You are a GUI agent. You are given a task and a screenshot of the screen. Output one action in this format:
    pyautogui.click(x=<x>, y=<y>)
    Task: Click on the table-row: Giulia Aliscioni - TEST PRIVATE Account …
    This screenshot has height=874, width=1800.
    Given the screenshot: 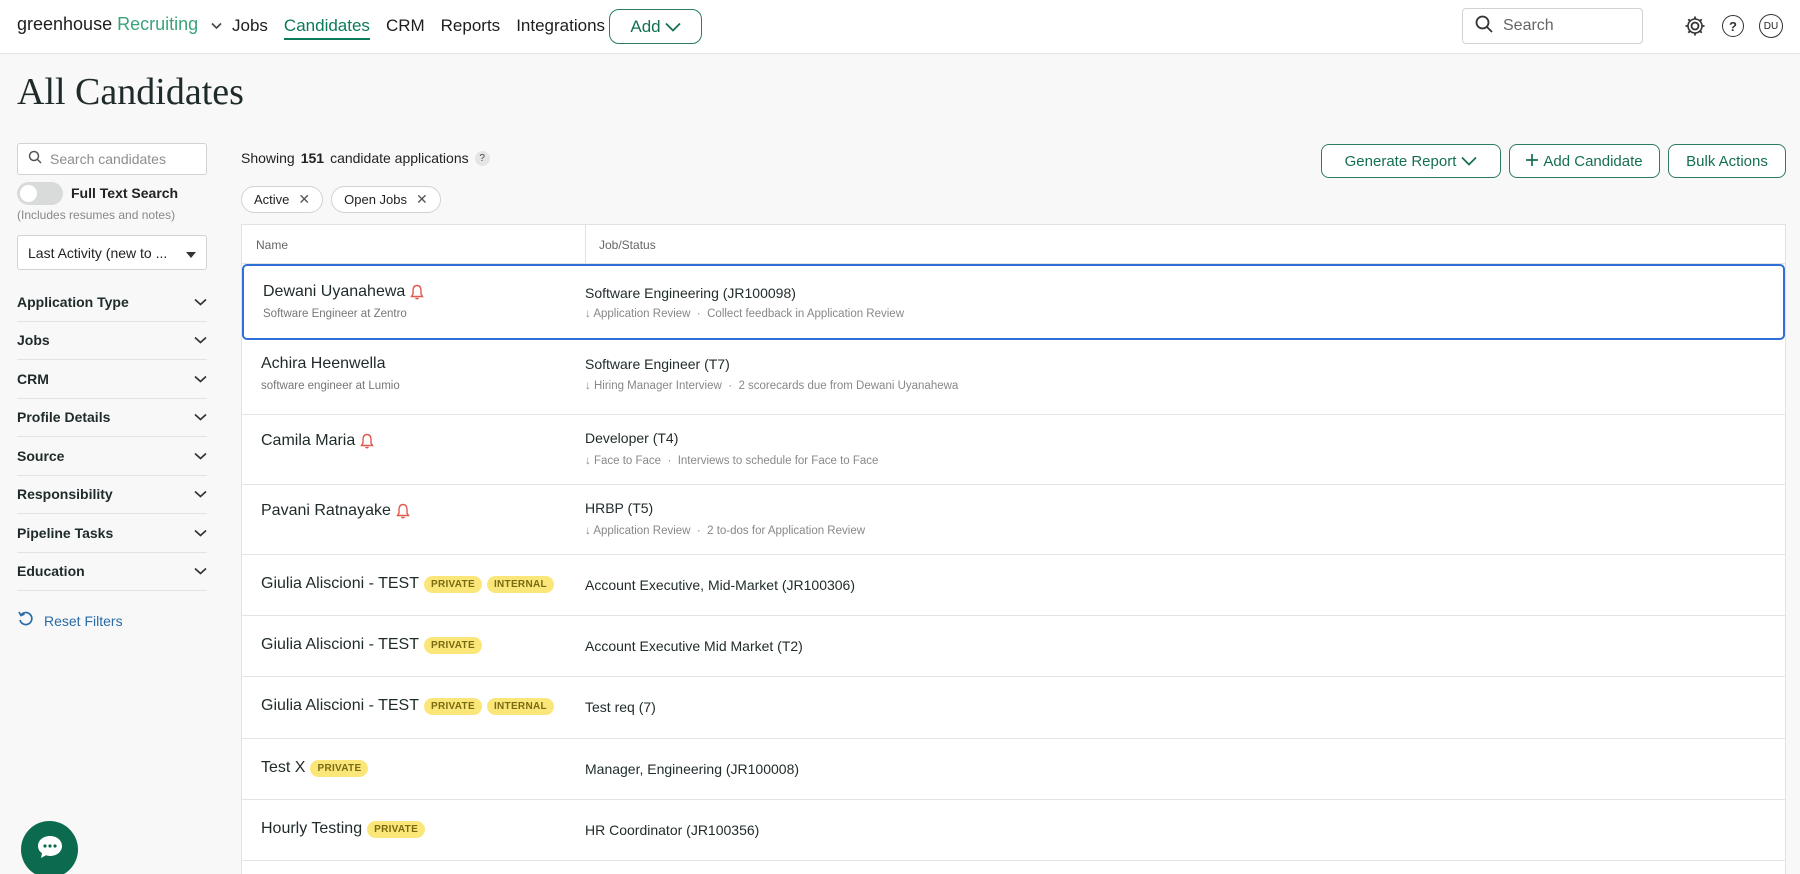 What is the action you would take?
    pyautogui.click(x=1013, y=646)
    